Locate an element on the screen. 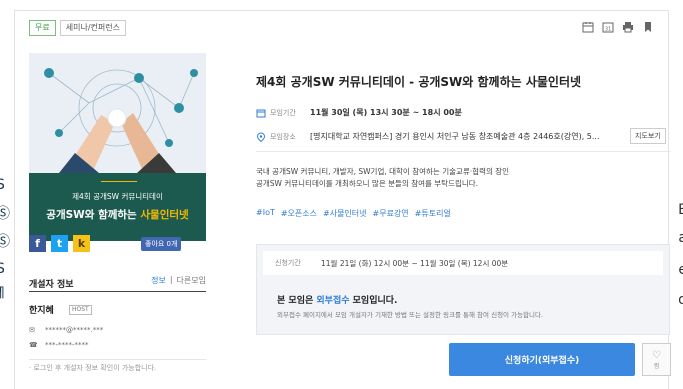 The image size is (683, 389). event-title: 제4회 공개SW 커뮤니티데이 - 공개SW와 함께하는 사물인터넷 is located at coordinates (419, 82).